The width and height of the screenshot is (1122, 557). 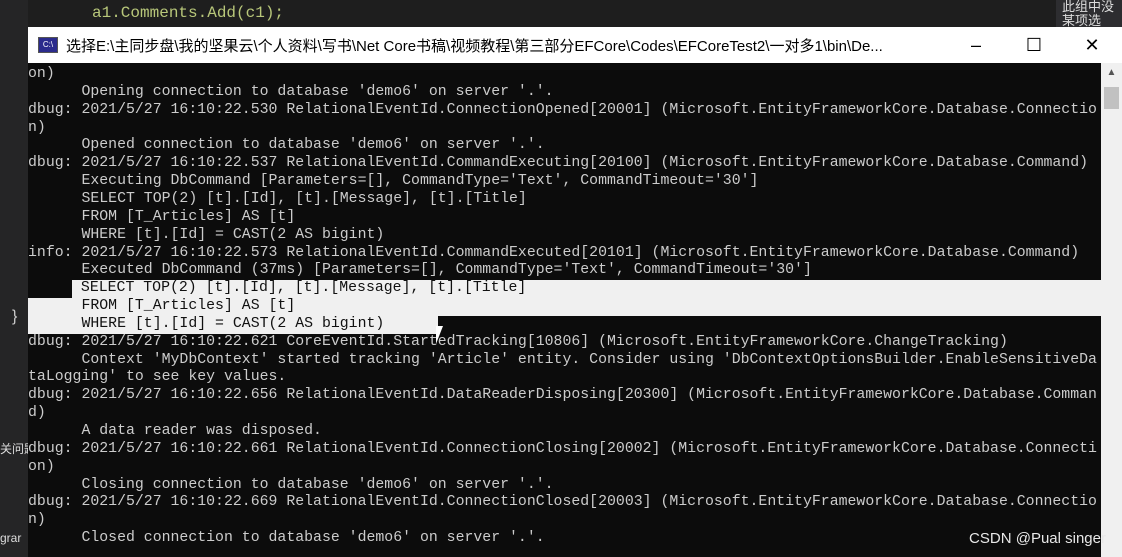 What do you see at coordinates (1111, 98) in the screenshot?
I see `scrollbar-thumb` at bounding box center [1111, 98].